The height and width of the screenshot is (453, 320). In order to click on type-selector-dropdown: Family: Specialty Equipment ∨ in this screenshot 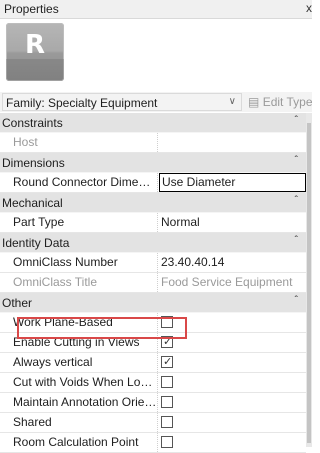, I will do `click(122, 102)`.